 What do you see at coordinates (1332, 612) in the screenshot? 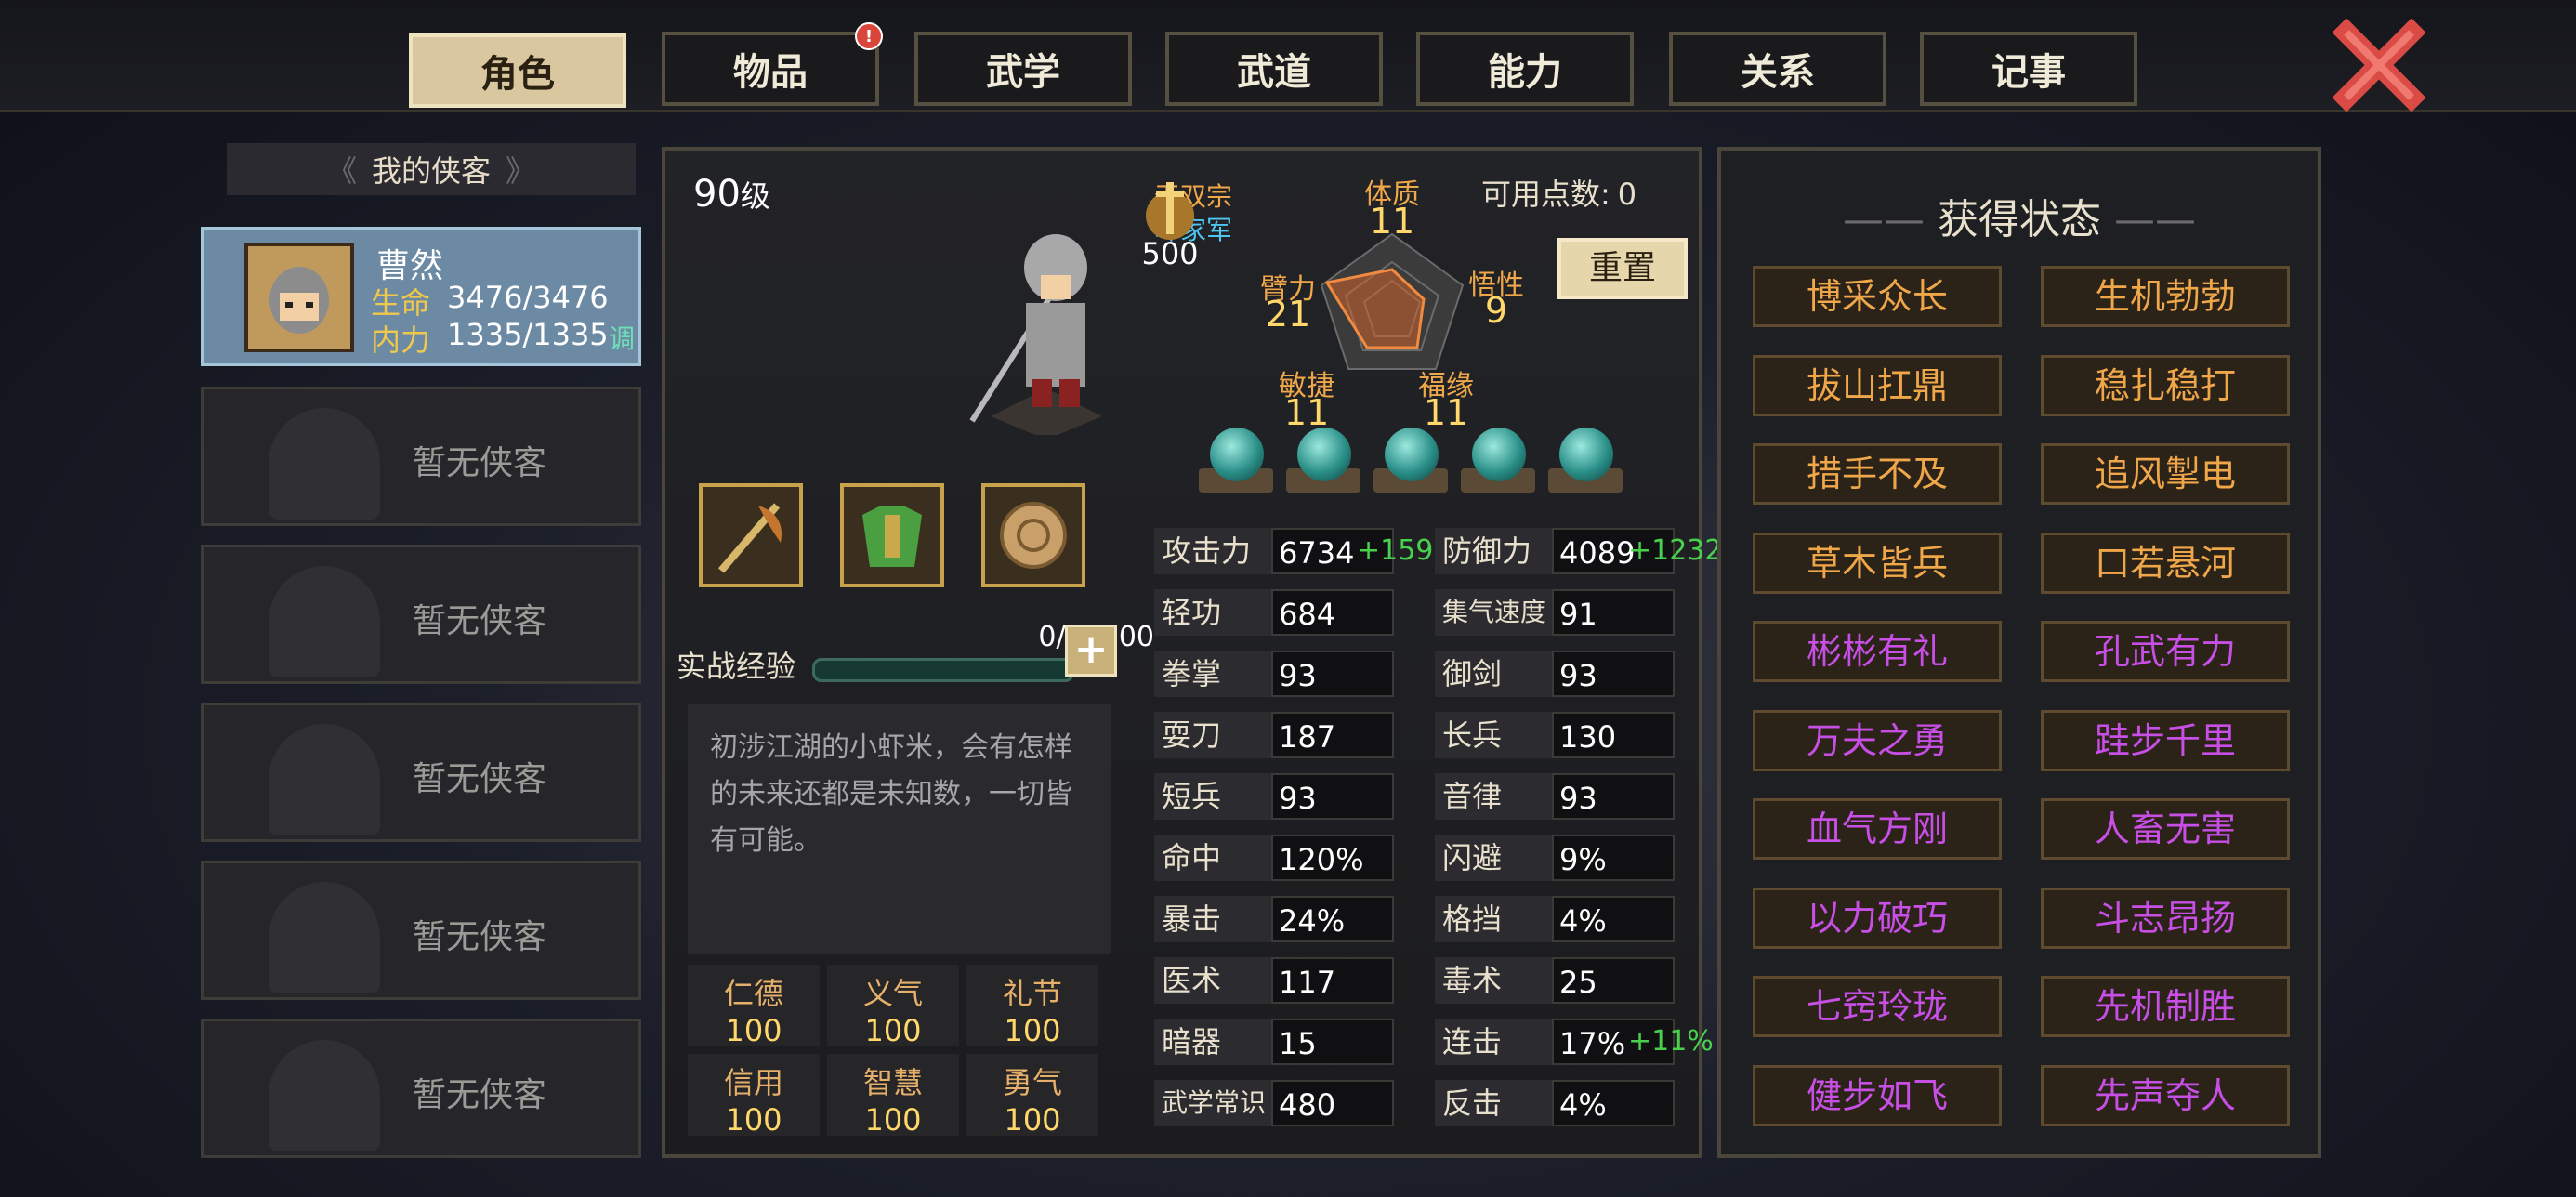
I see `stat-value: 684` at bounding box center [1332, 612].